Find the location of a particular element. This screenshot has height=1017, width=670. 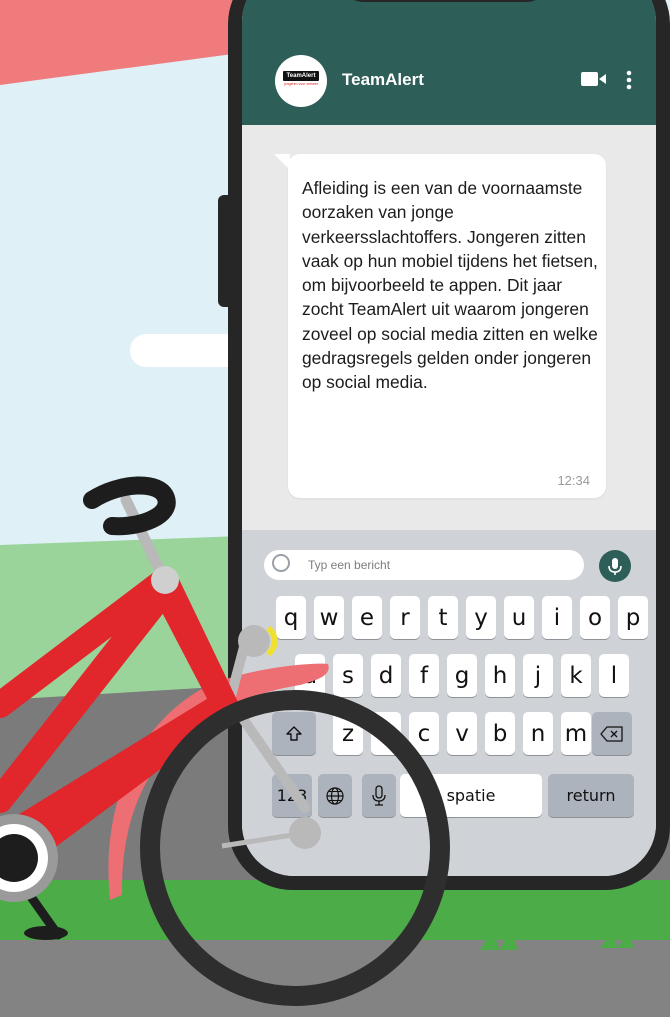

space-key: spatie is located at coordinates (471, 795).